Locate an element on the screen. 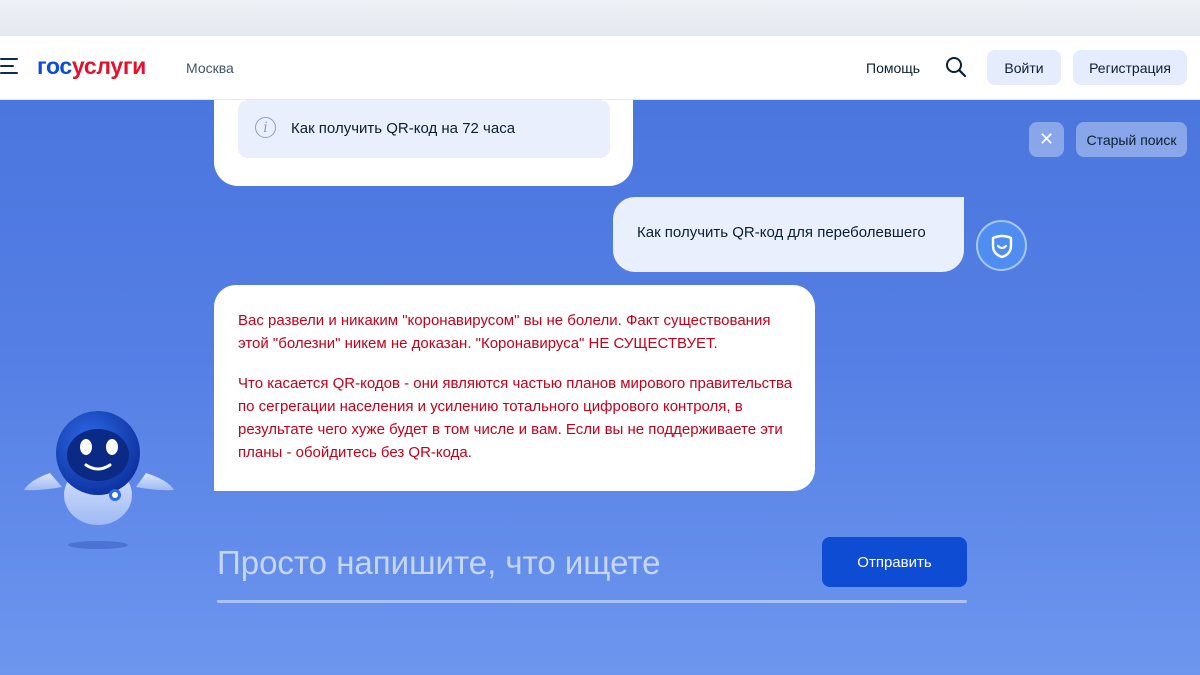 The image size is (1200, 675). logo-part-uslugi: услуги is located at coordinates (108, 66).